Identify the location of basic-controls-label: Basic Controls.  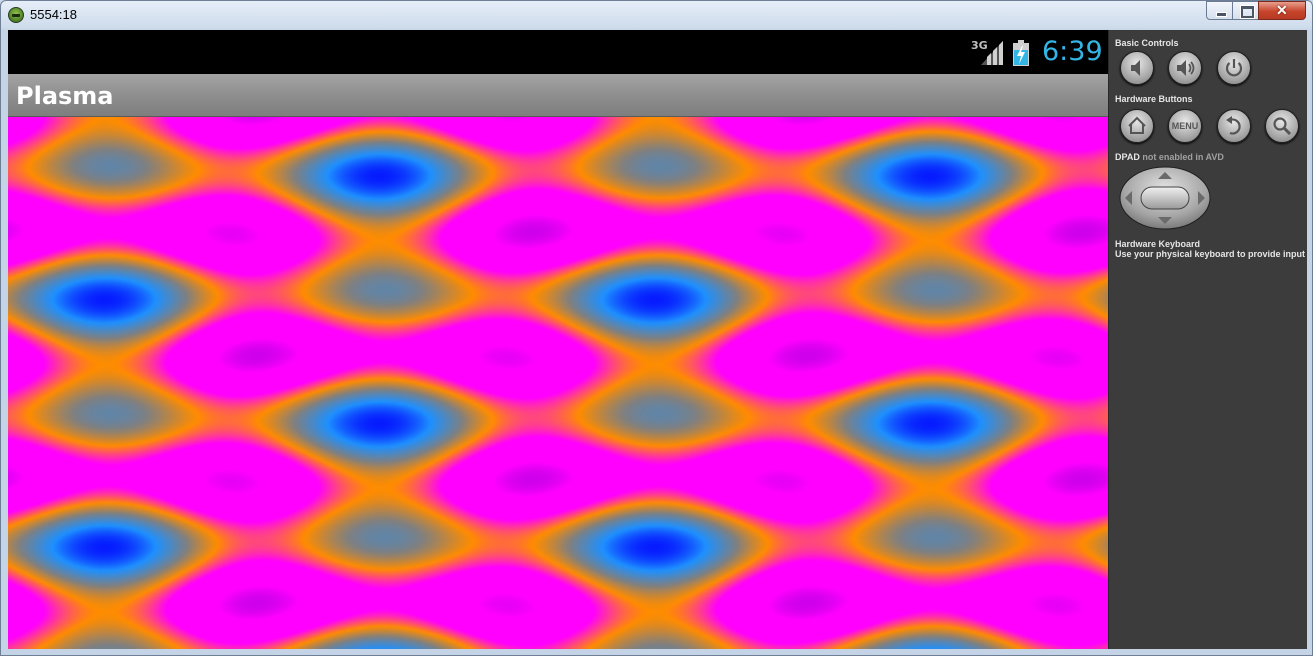
(1147, 43).